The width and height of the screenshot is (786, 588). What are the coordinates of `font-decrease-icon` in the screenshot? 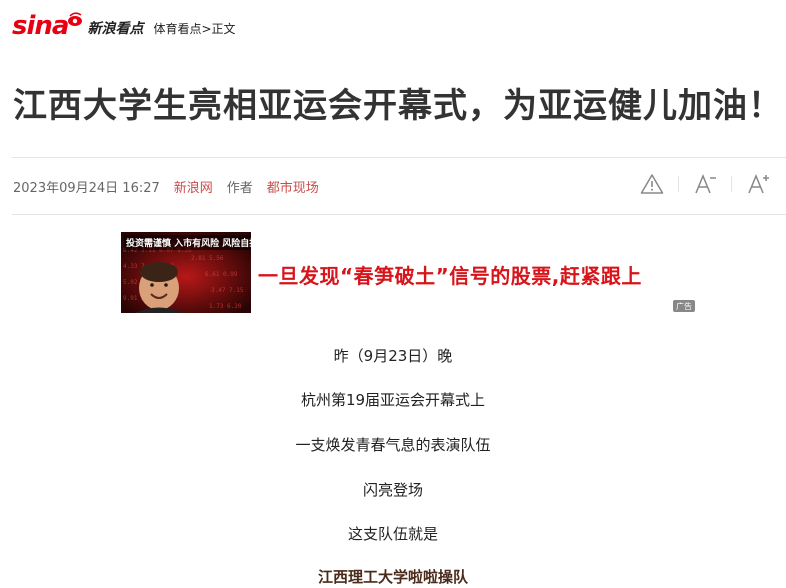 It's located at (705, 184).